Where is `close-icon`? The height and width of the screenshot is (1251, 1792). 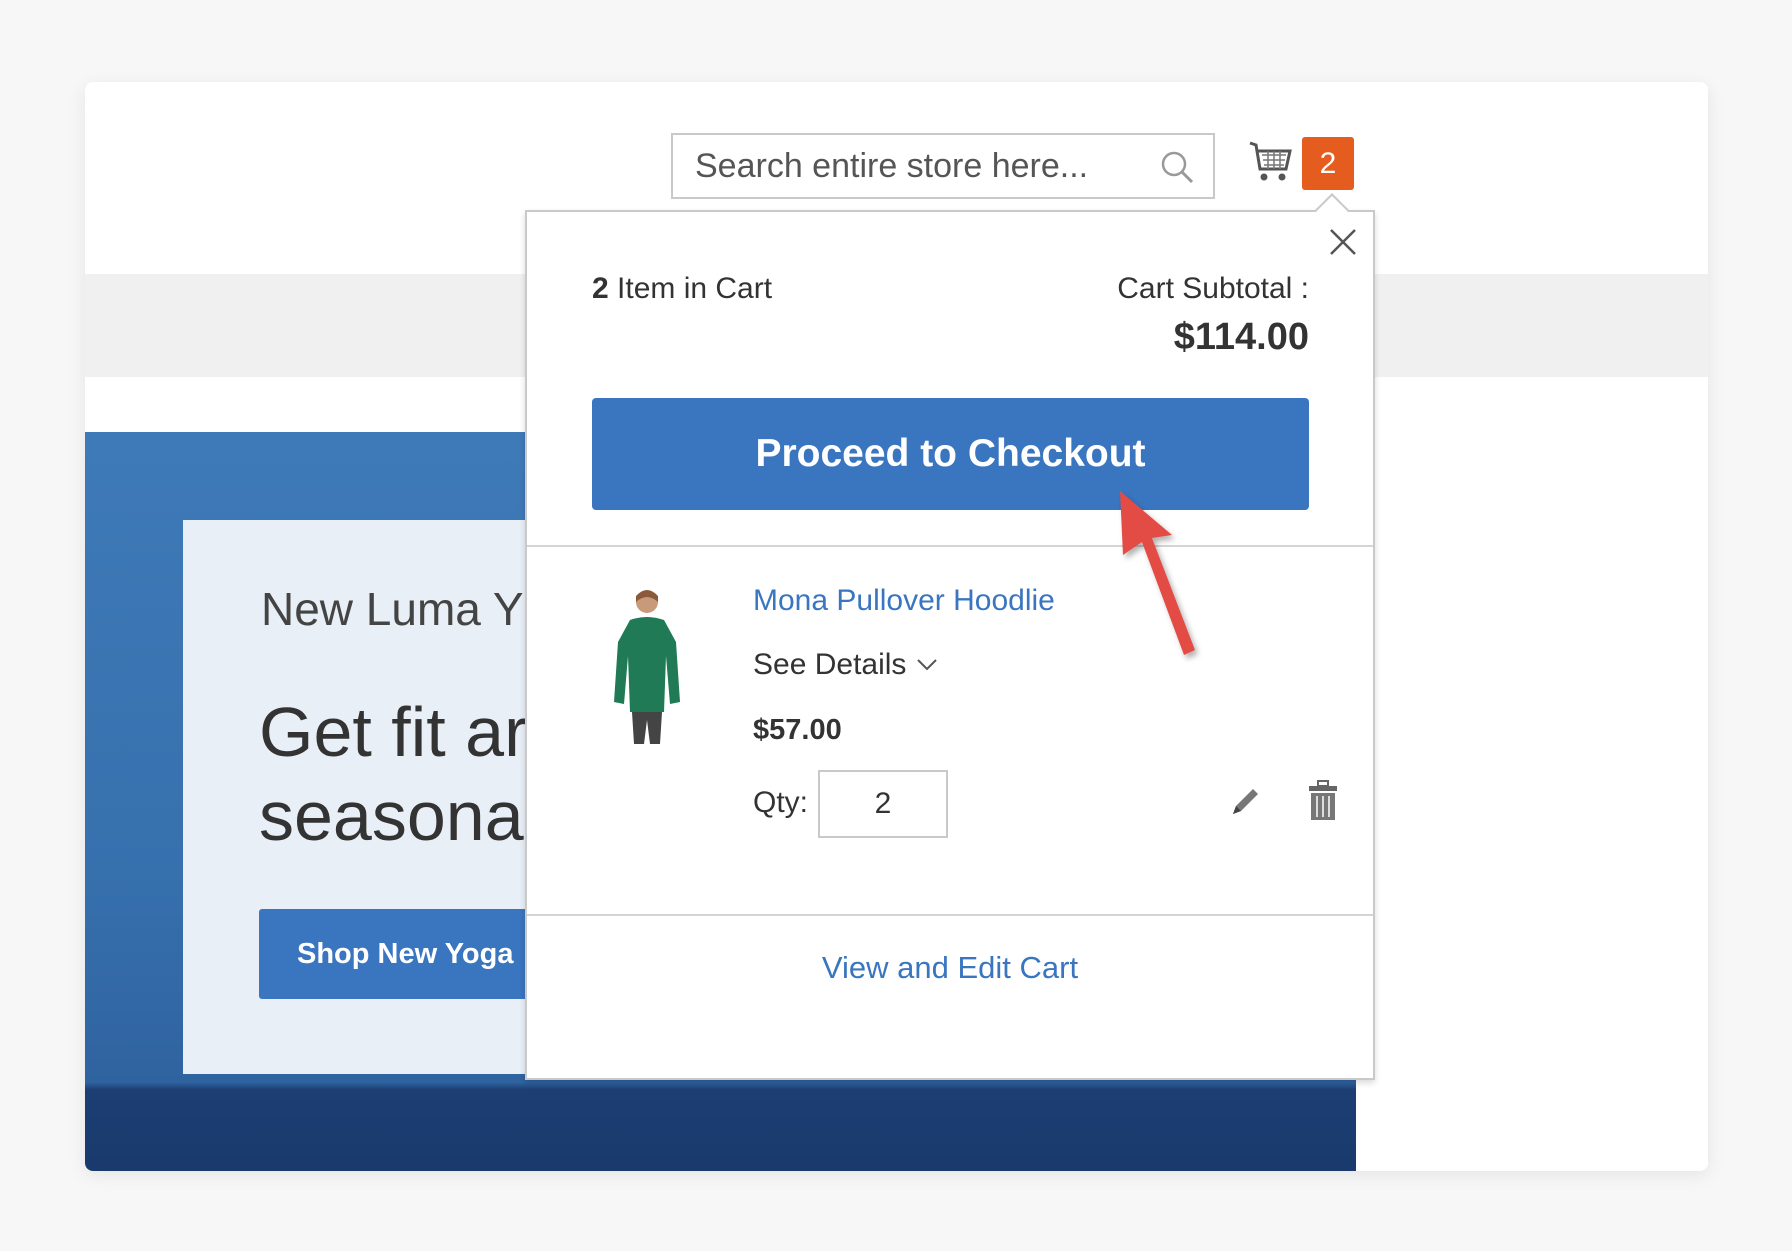 close-icon is located at coordinates (1343, 242).